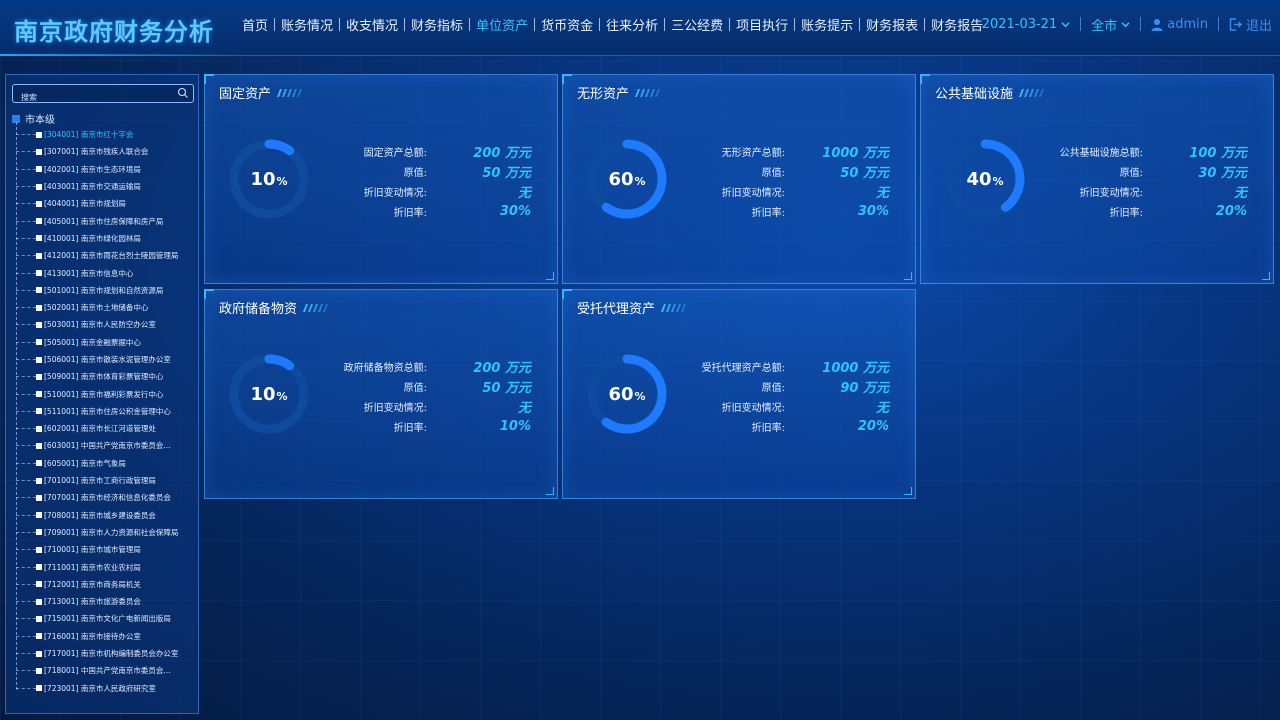  Describe the element at coordinates (773, 173) in the screenshot. I see `stat-label: 原值:` at that location.